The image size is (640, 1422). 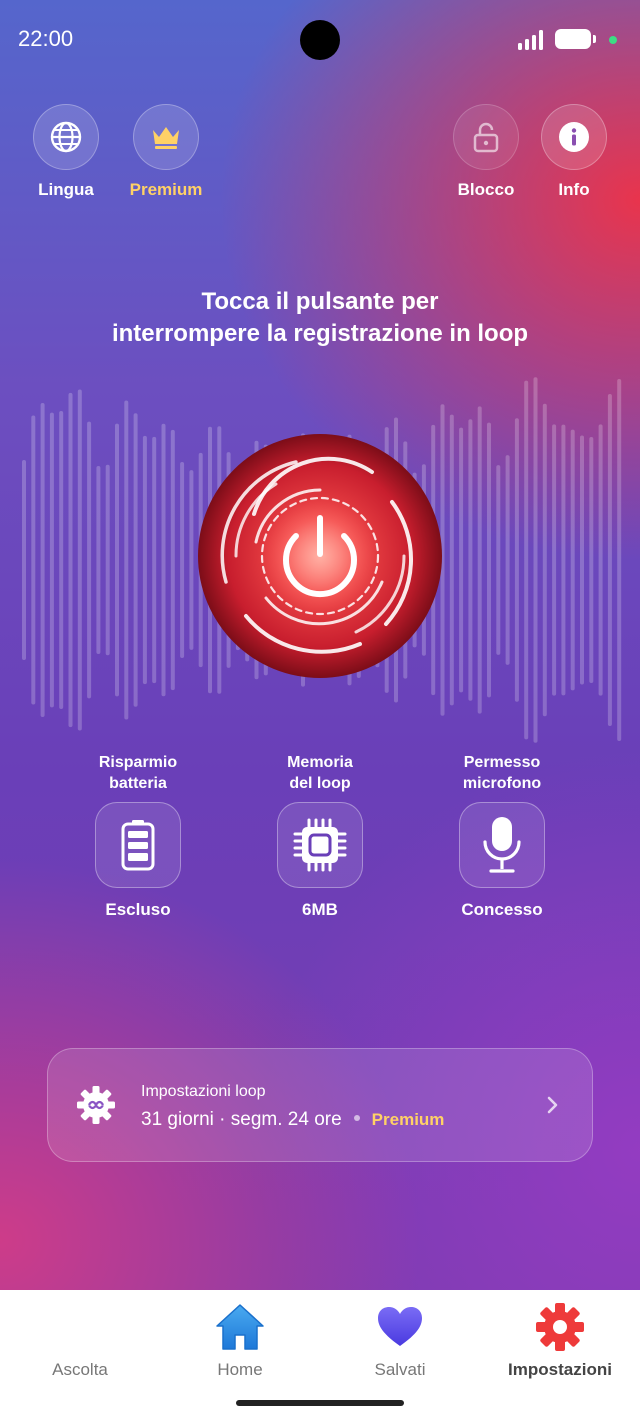 I want to click on language-button-circle, so click(x=66, y=137).